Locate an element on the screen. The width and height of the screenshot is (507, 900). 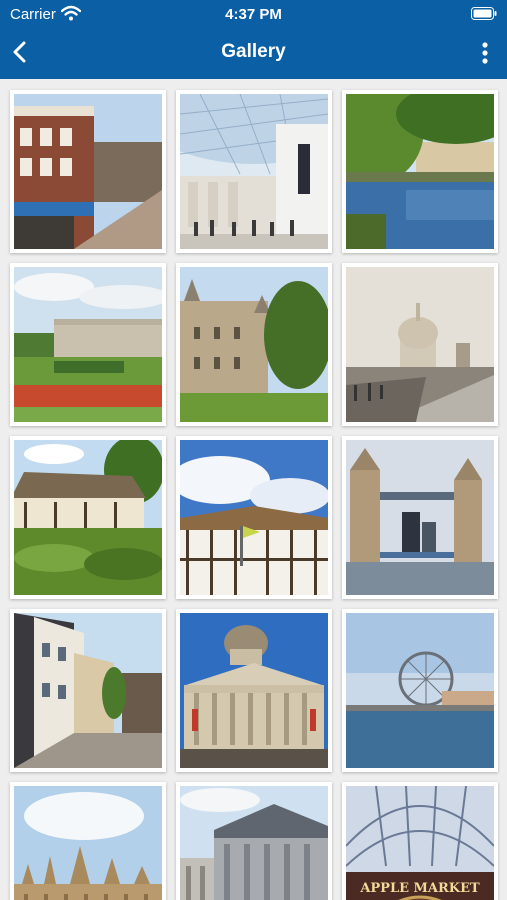
photo-tile-london-eye is located at coordinates (420, 690).